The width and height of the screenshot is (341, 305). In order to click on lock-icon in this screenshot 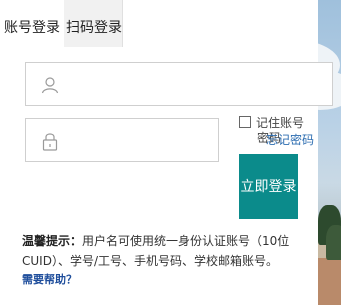, I will do `click(50, 142)`.